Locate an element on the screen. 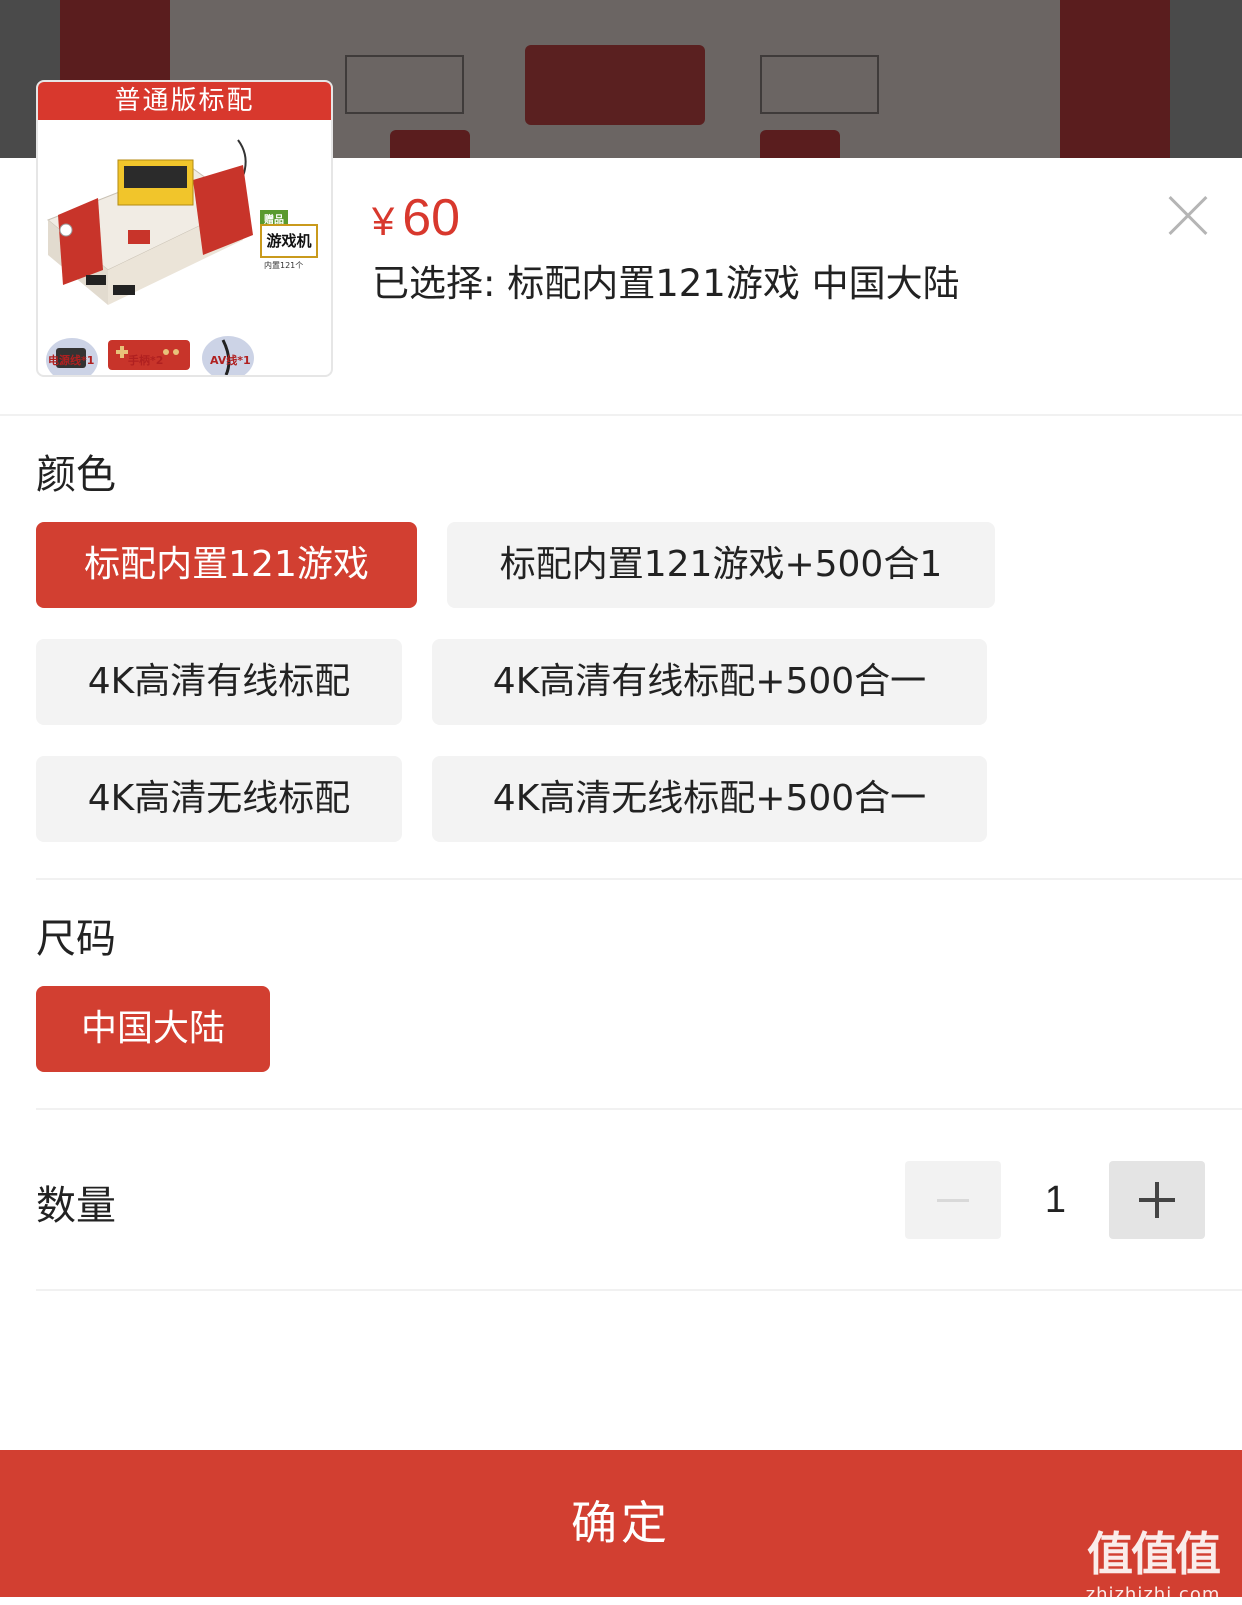 Image resolution: width=1242 pixels, height=1605 pixels. watermark: 值值值 zhizhizhi.com is located at coordinates (1153, 1561).